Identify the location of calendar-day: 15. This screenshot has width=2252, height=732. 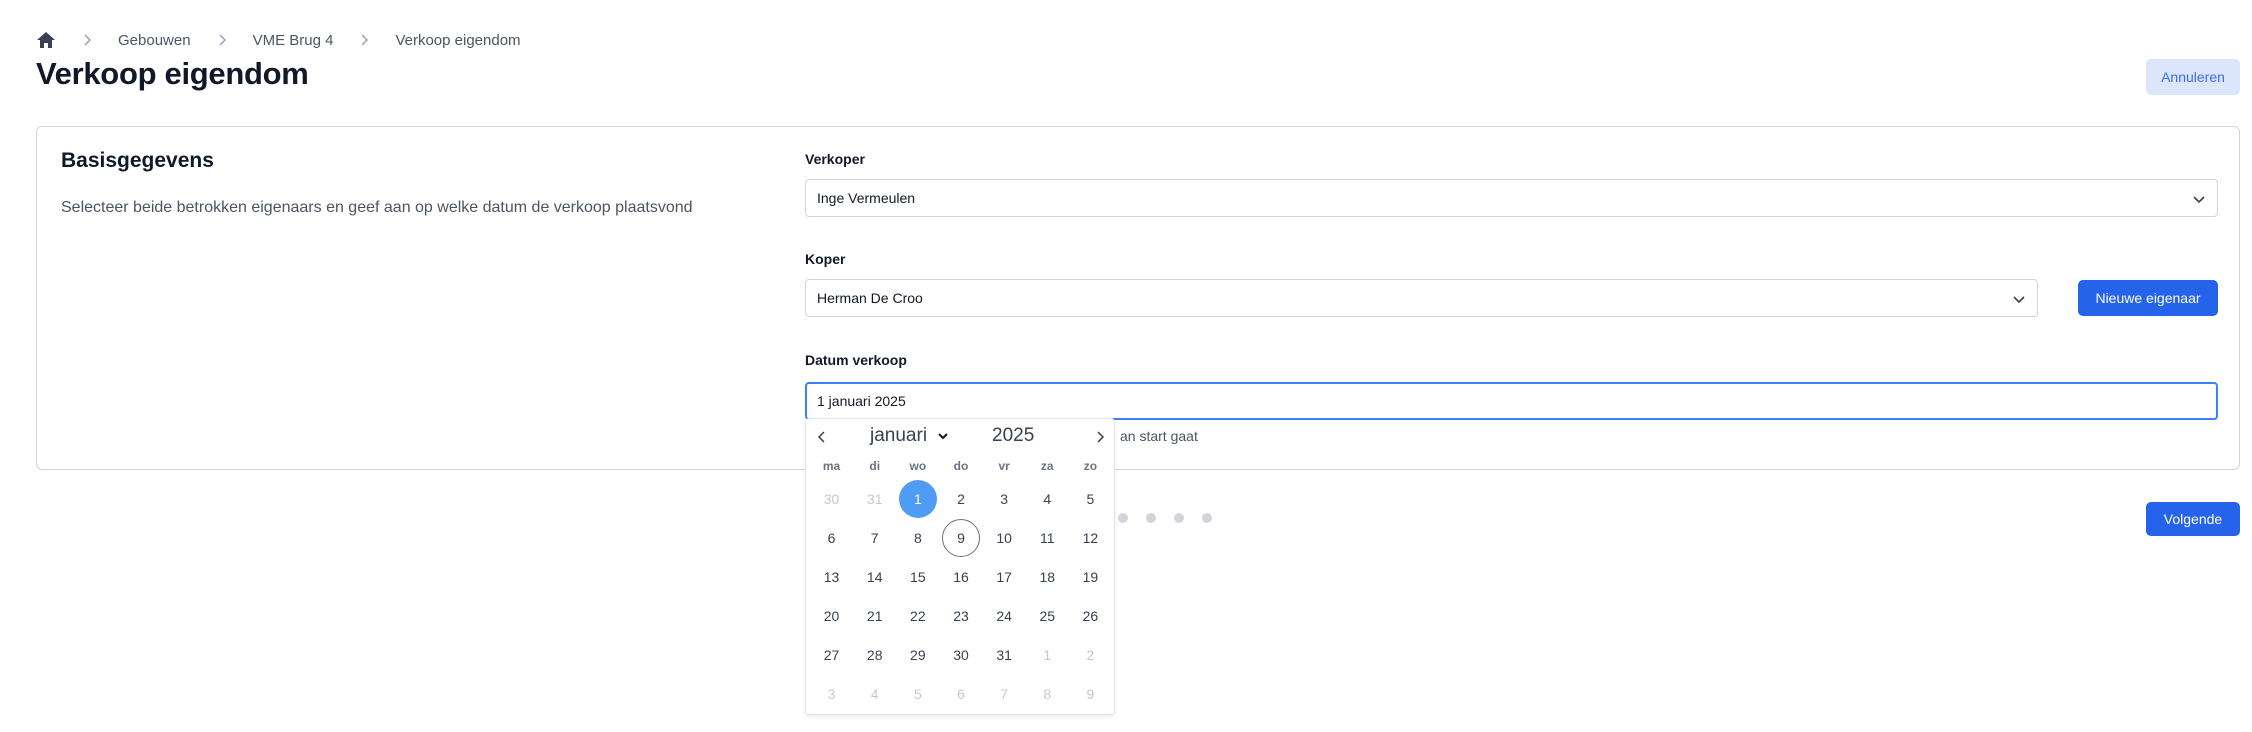
(917, 576).